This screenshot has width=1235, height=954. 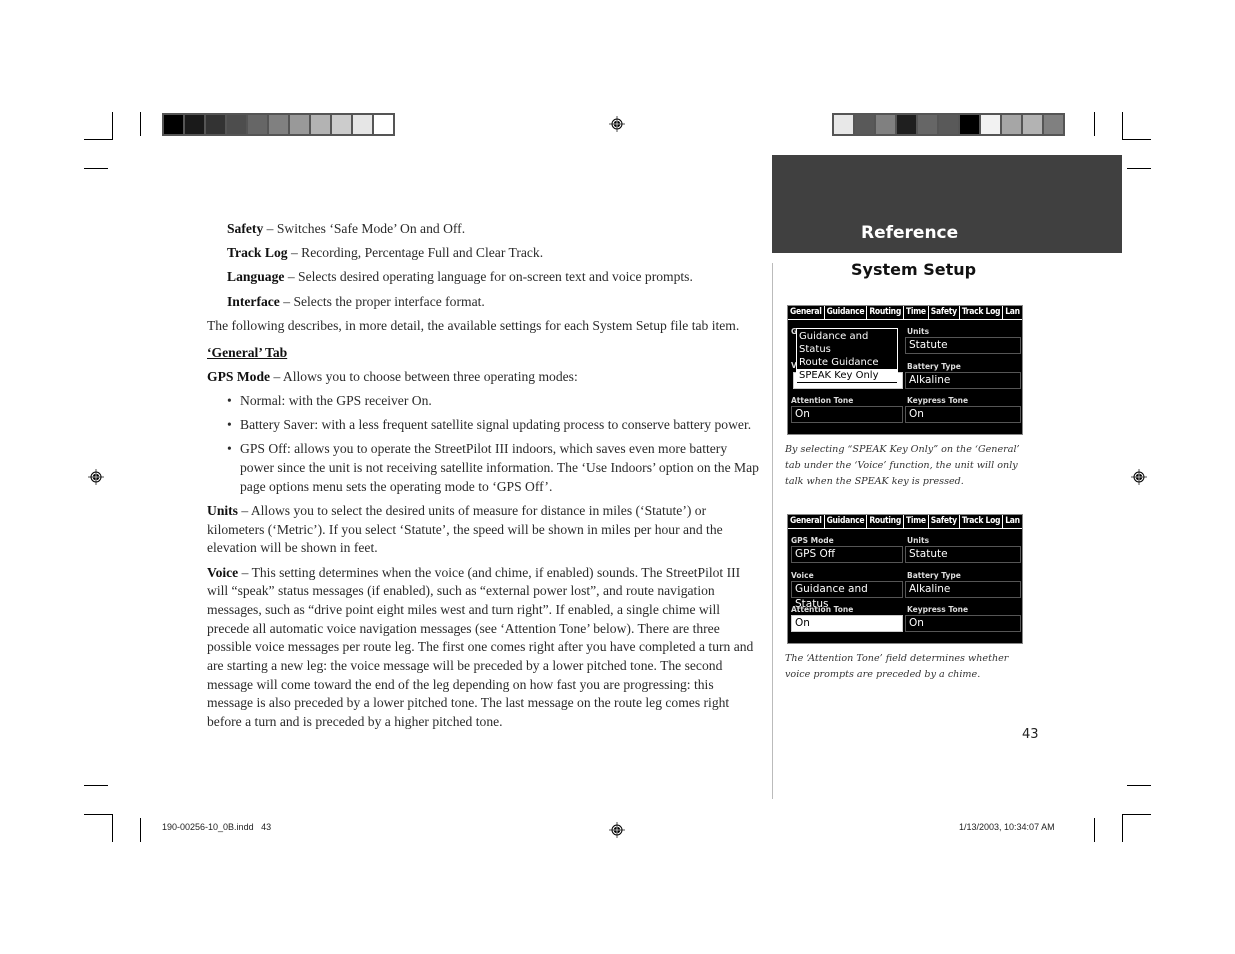 I want to click on popup-option-speak-key-only: SPEAK Key Only, so click(x=847, y=375).